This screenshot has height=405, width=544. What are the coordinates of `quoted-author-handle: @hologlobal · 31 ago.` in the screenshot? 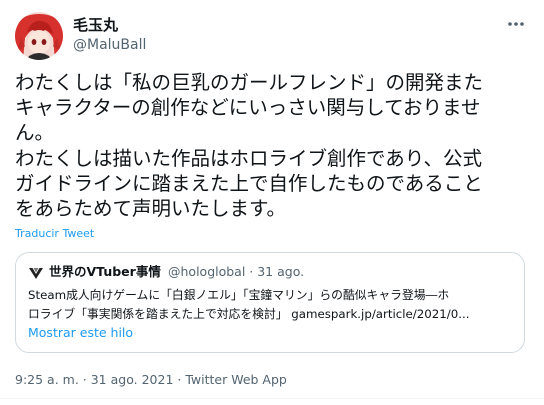 It's located at (236, 271).